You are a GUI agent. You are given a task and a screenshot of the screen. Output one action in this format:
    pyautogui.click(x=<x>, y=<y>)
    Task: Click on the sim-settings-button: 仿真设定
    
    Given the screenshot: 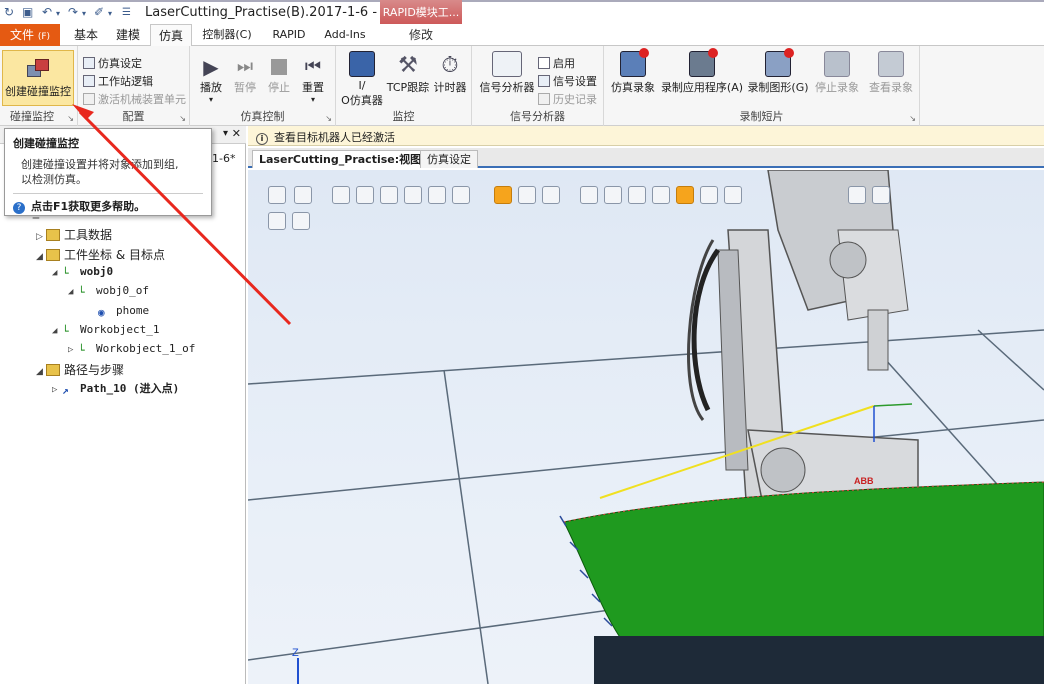 What is the action you would take?
    pyautogui.click(x=112, y=63)
    